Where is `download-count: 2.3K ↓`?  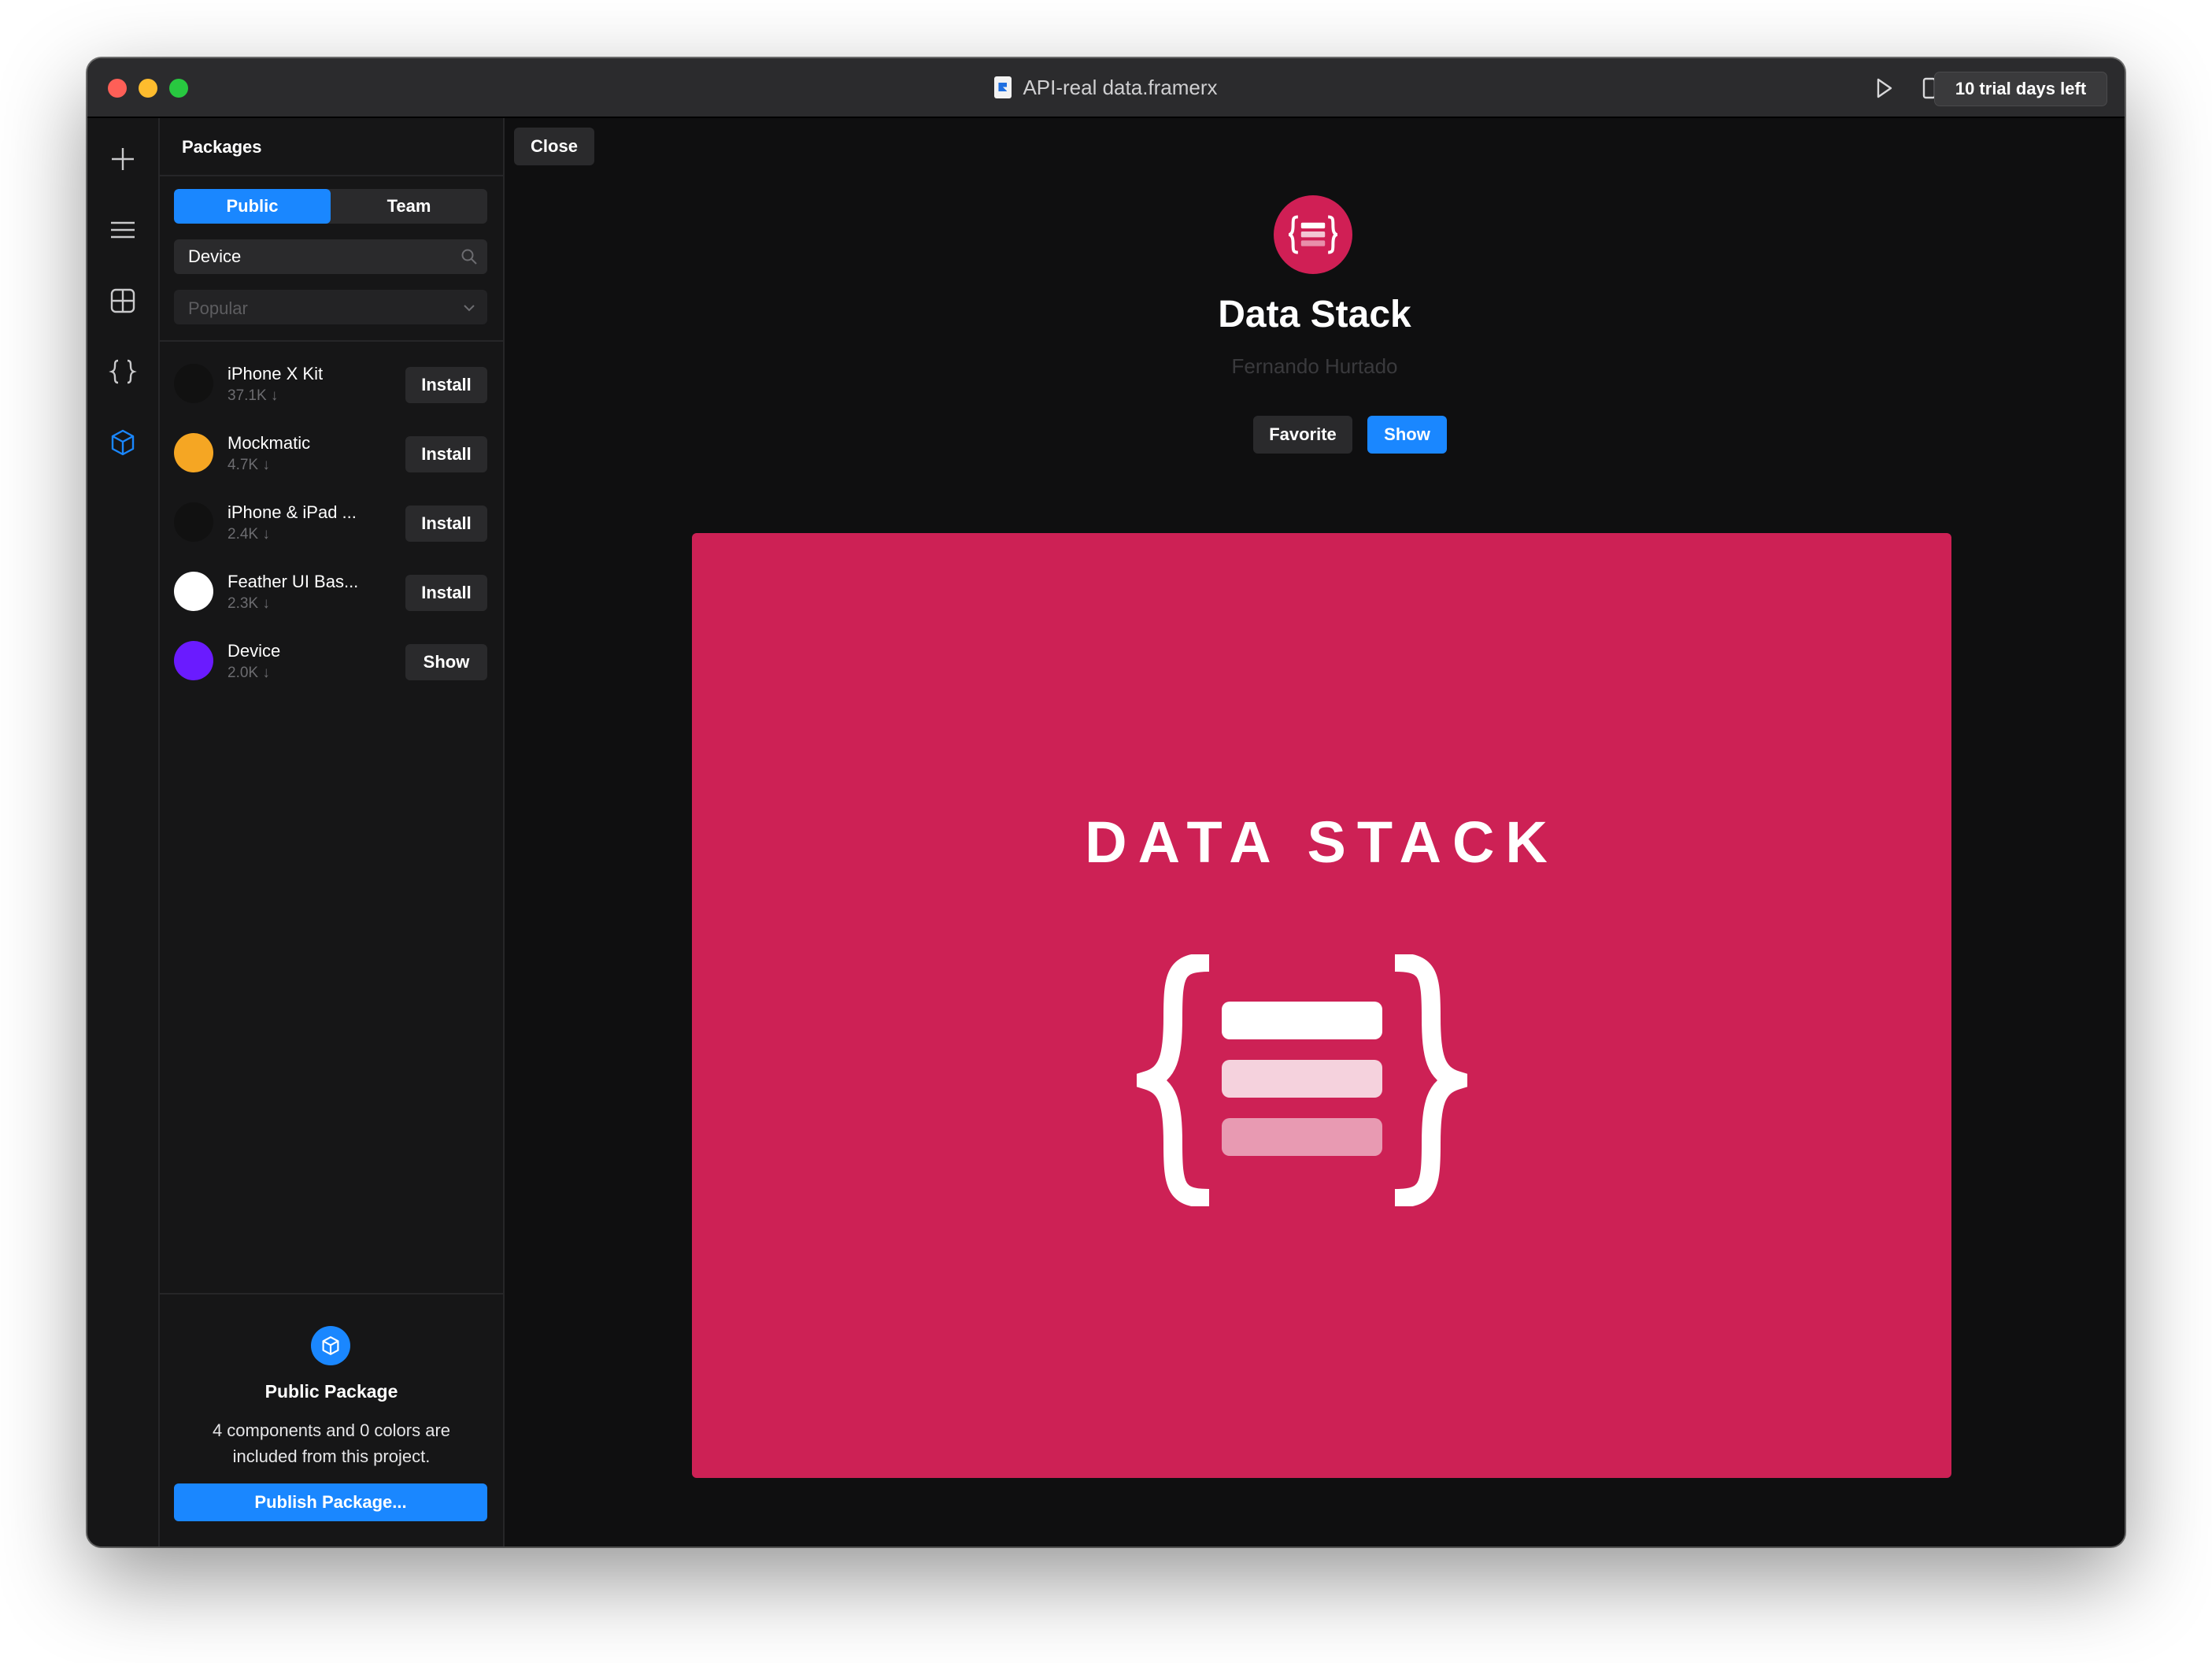
download-count: 2.3K ↓ is located at coordinates (248, 603).